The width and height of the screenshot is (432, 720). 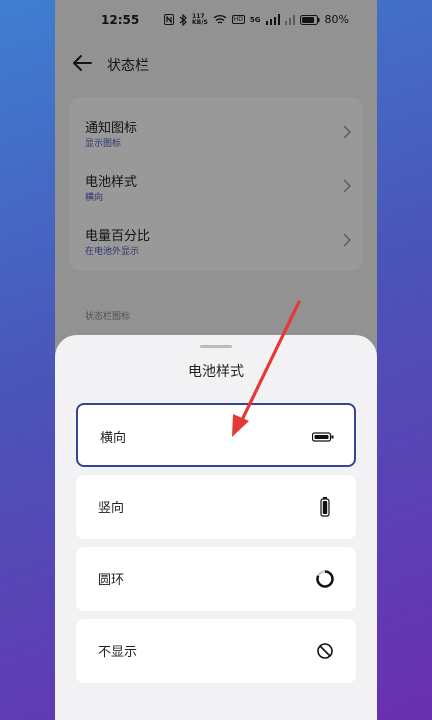 What do you see at coordinates (325, 507) in the screenshot?
I see `battery-vertical-icon` at bounding box center [325, 507].